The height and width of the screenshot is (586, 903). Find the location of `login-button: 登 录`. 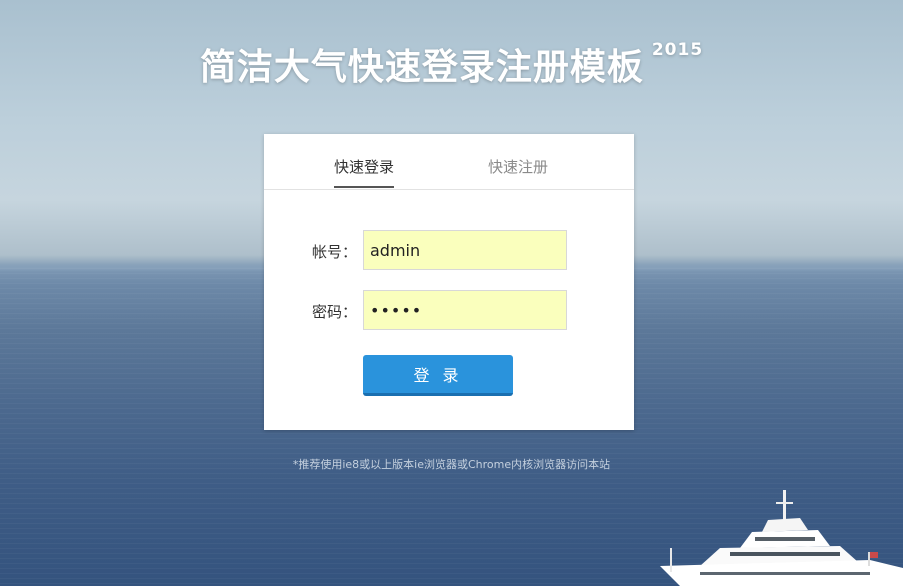

login-button: 登 录 is located at coordinates (438, 375).